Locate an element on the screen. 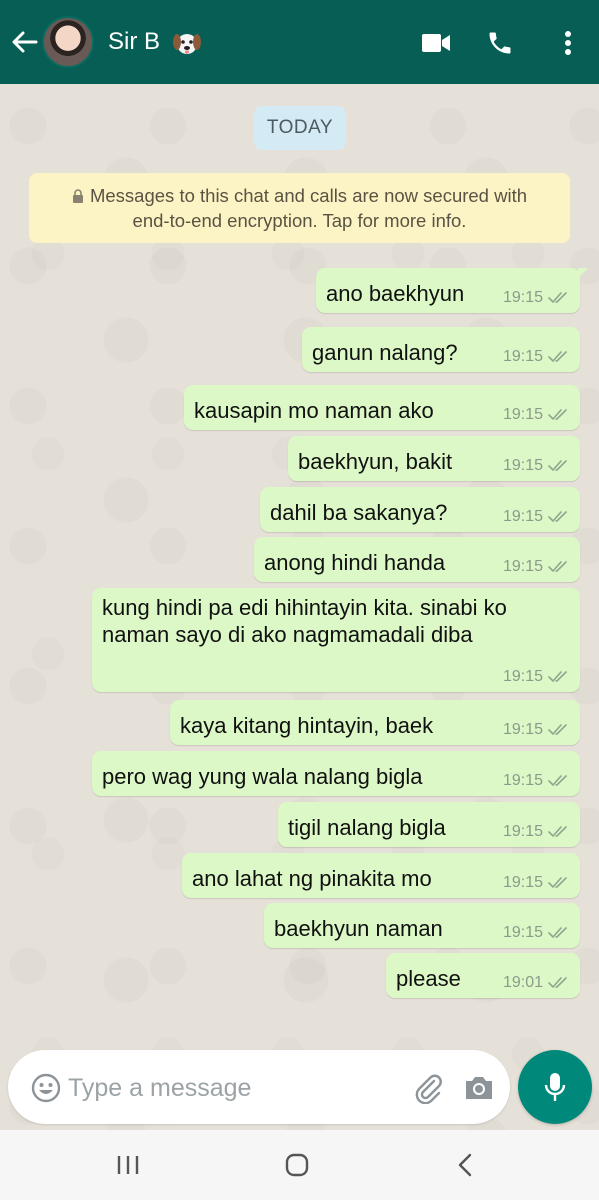  message-bubble: baekhyun naman 19:15 is located at coordinates (422, 925).